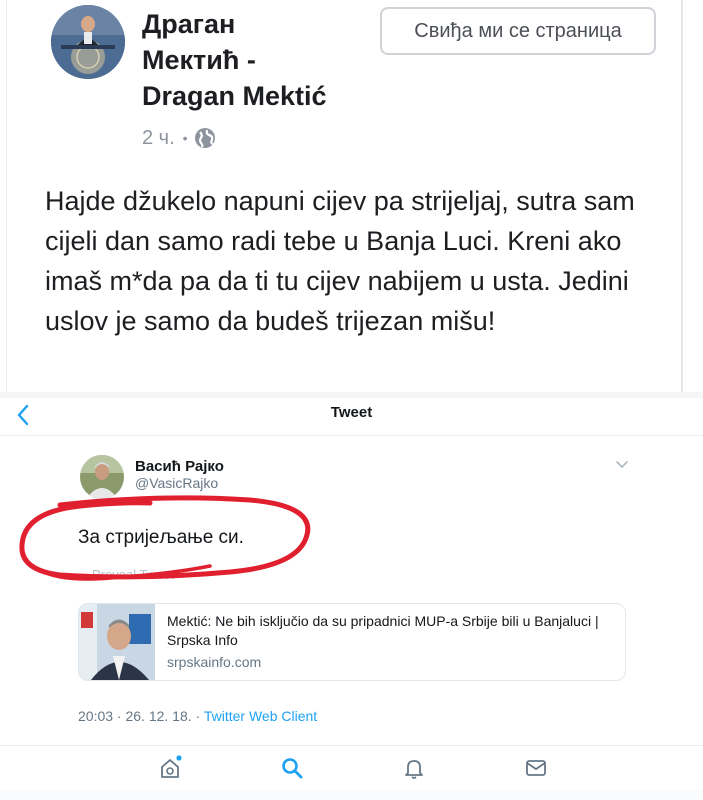 The width and height of the screenshot is (703, 800). I want to click on hidden-text: Preveal Tweet, so click(133, 574).